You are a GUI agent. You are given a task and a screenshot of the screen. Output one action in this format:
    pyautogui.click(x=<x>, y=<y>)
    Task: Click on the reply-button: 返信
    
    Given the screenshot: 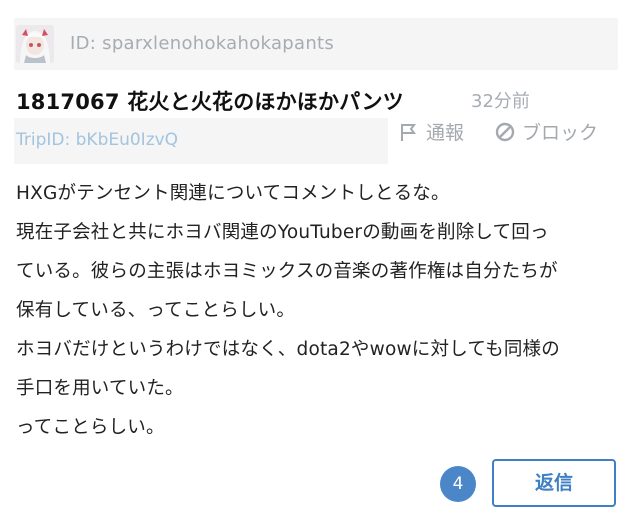 What is the action you would take?
    pyautogui.click(x=554, y=483)
    